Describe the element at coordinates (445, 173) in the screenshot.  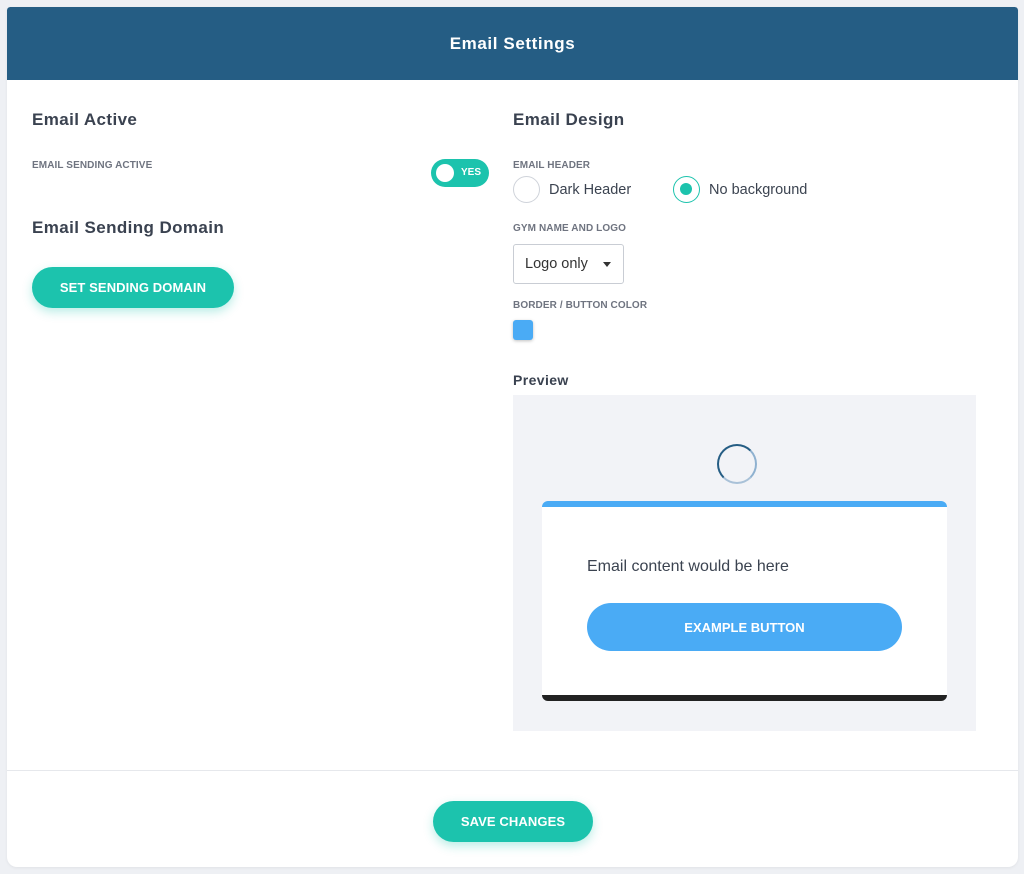
I see `toggle-knob` at that location.